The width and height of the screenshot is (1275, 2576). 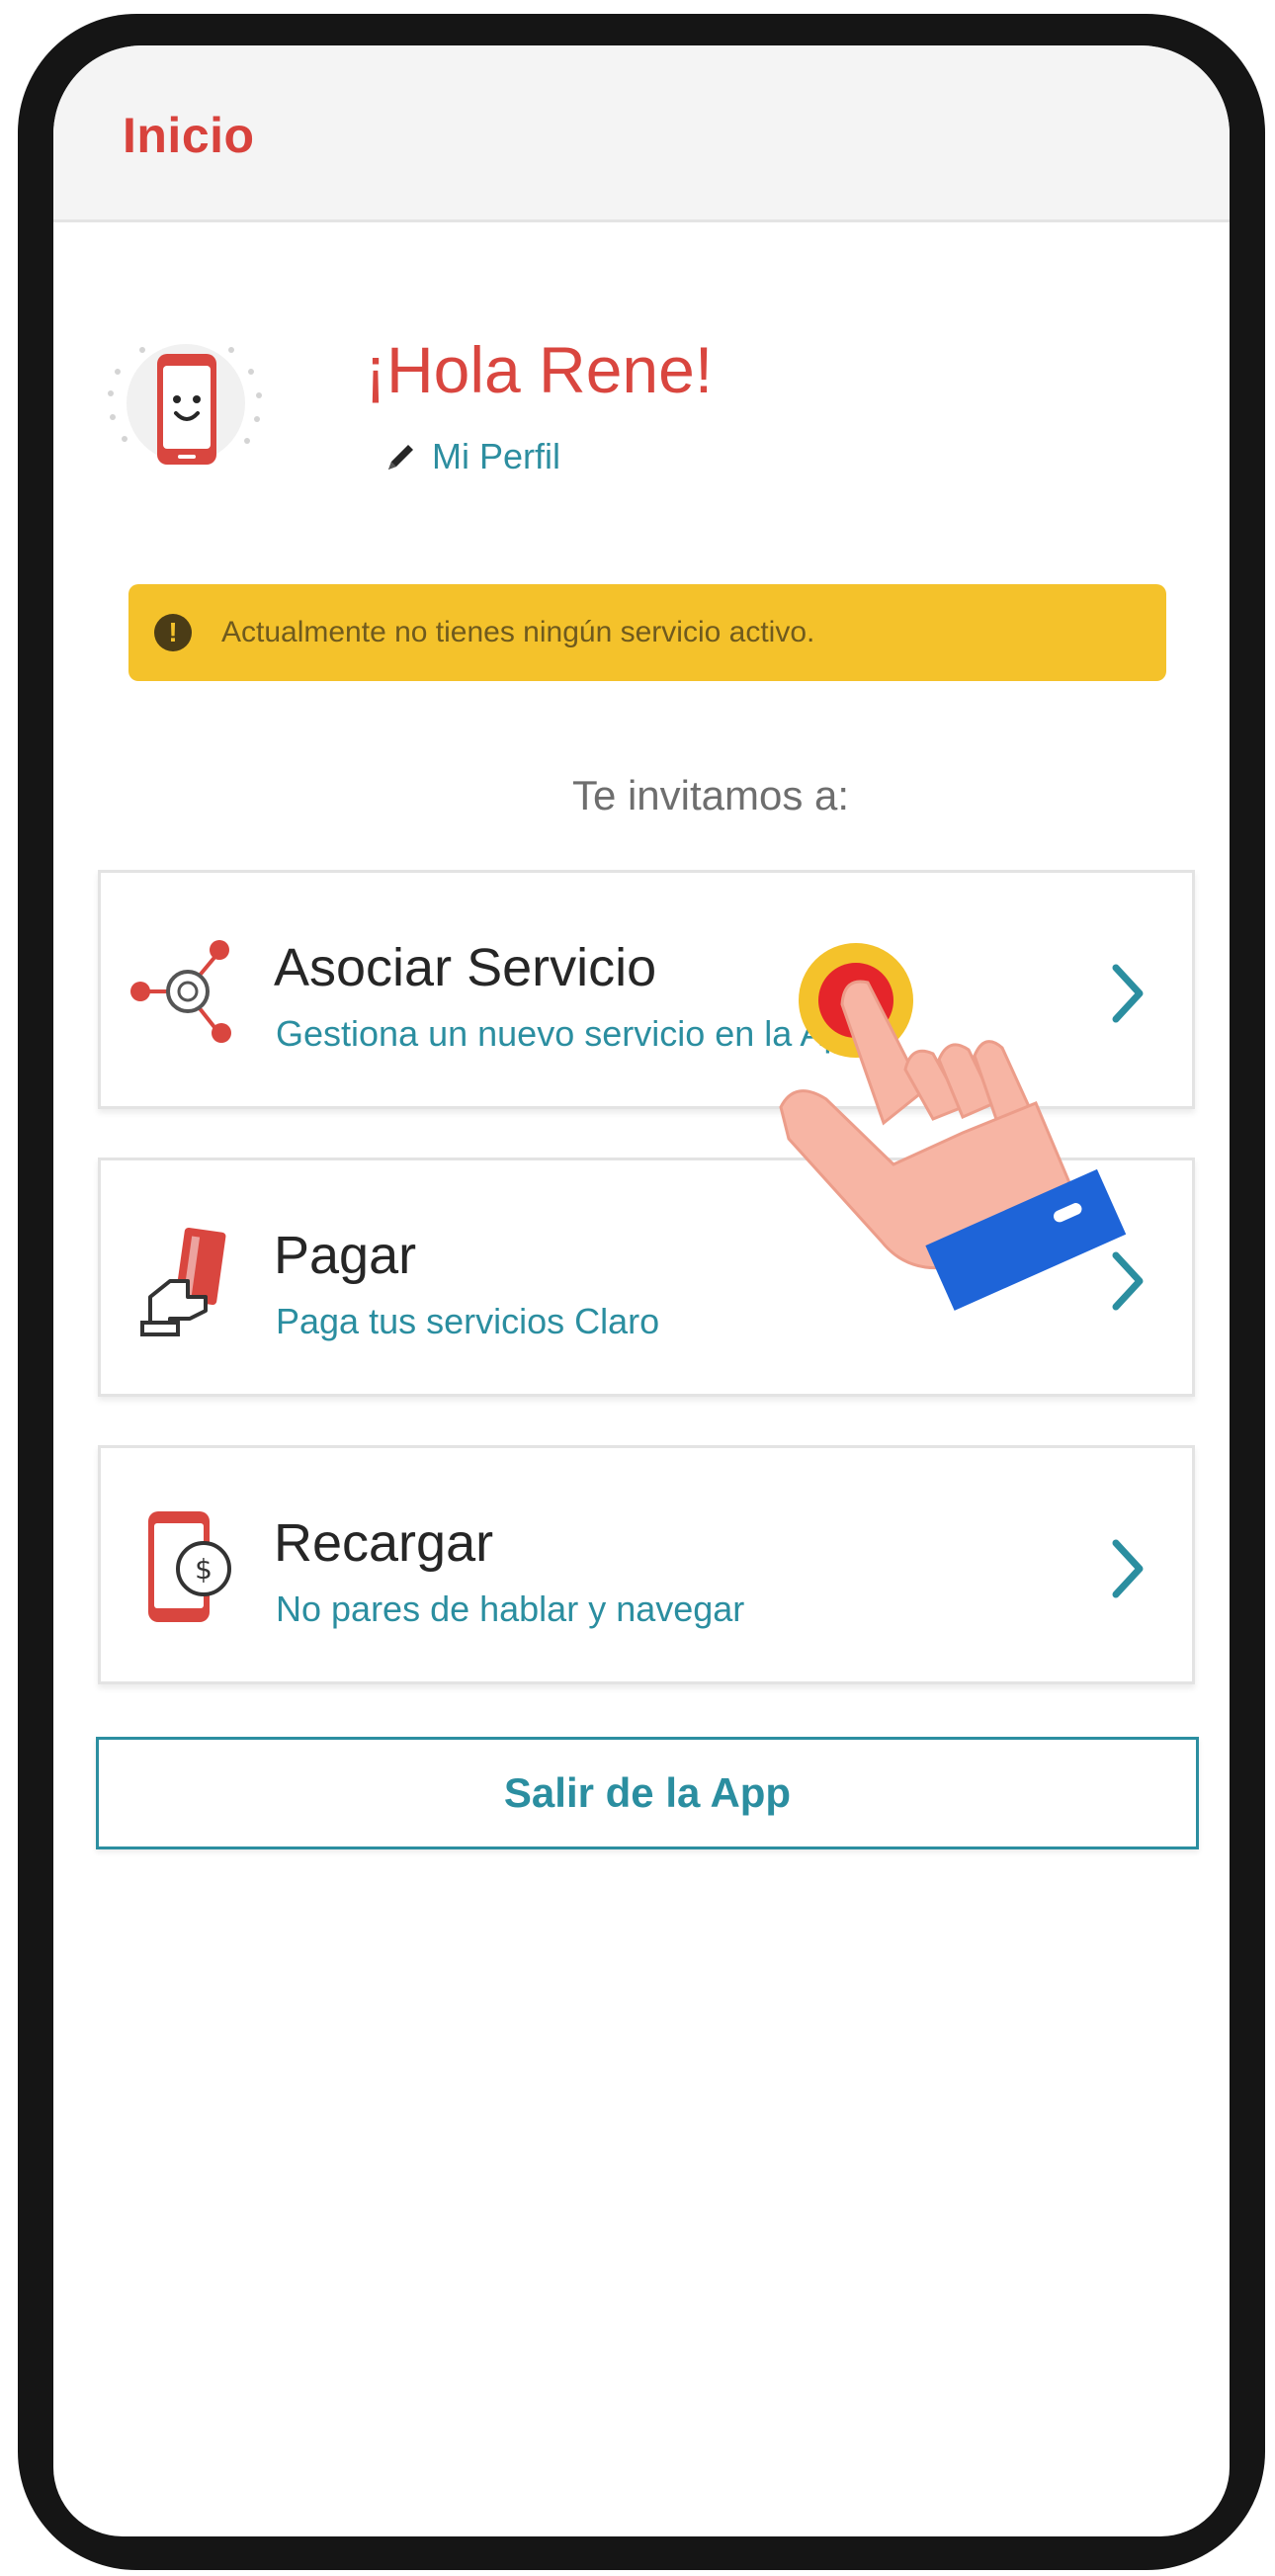 What do you see at coordinates (189, 135) in the screenshot?
I see `page-title: Inicio` at bounding box center [189, 135].